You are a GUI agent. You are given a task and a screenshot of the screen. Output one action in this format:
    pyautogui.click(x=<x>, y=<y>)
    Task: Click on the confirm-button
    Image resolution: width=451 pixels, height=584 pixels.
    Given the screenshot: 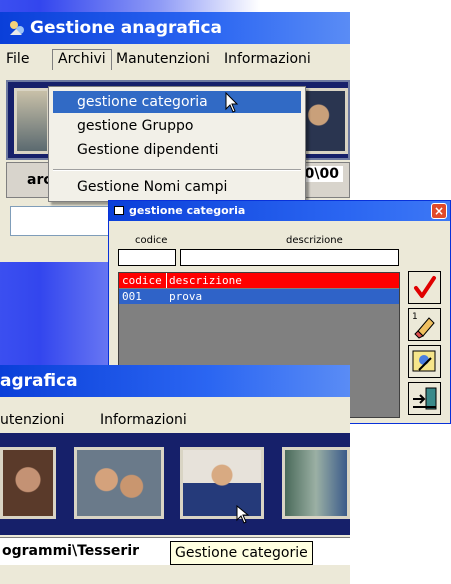 What is the action you would take?
    pyautogui.click(x=424, y=287)
    